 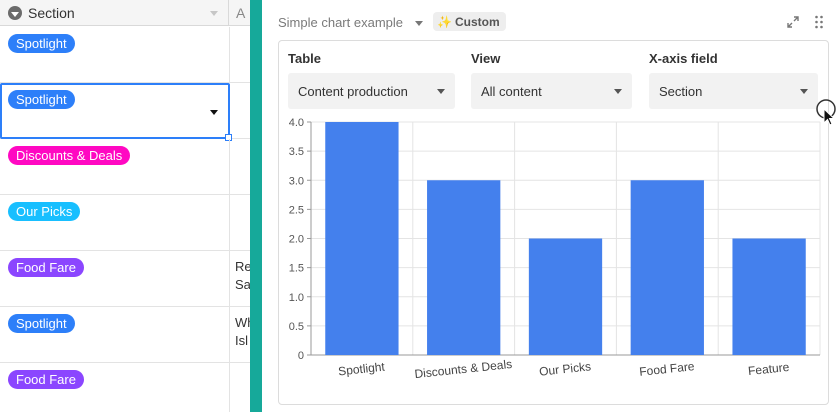 I want to click on cell-text-line: Isl, so click(x=241, y=340).